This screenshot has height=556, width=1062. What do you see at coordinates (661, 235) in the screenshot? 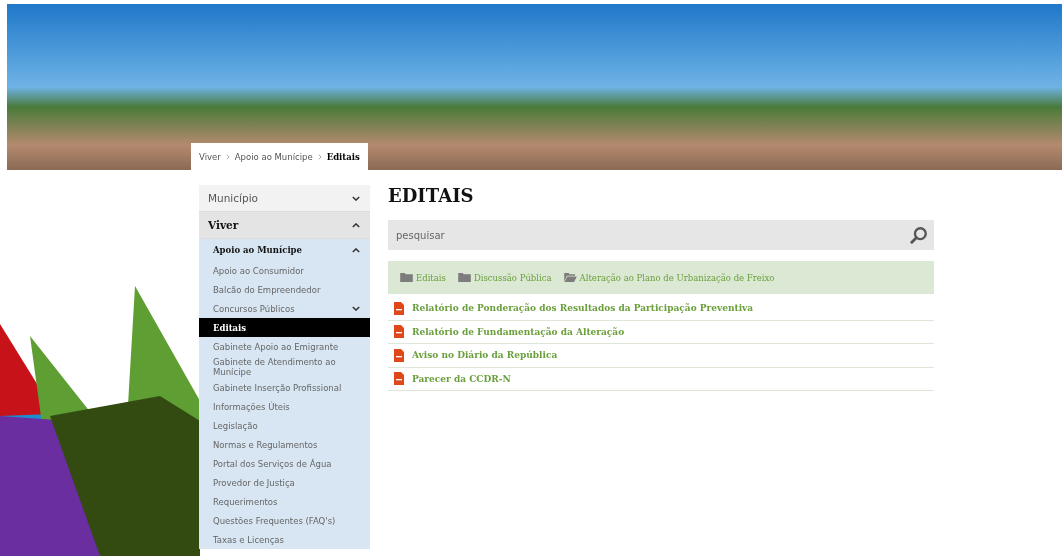
I see `search-field: pesquisar` at bounding box center [661, 235].